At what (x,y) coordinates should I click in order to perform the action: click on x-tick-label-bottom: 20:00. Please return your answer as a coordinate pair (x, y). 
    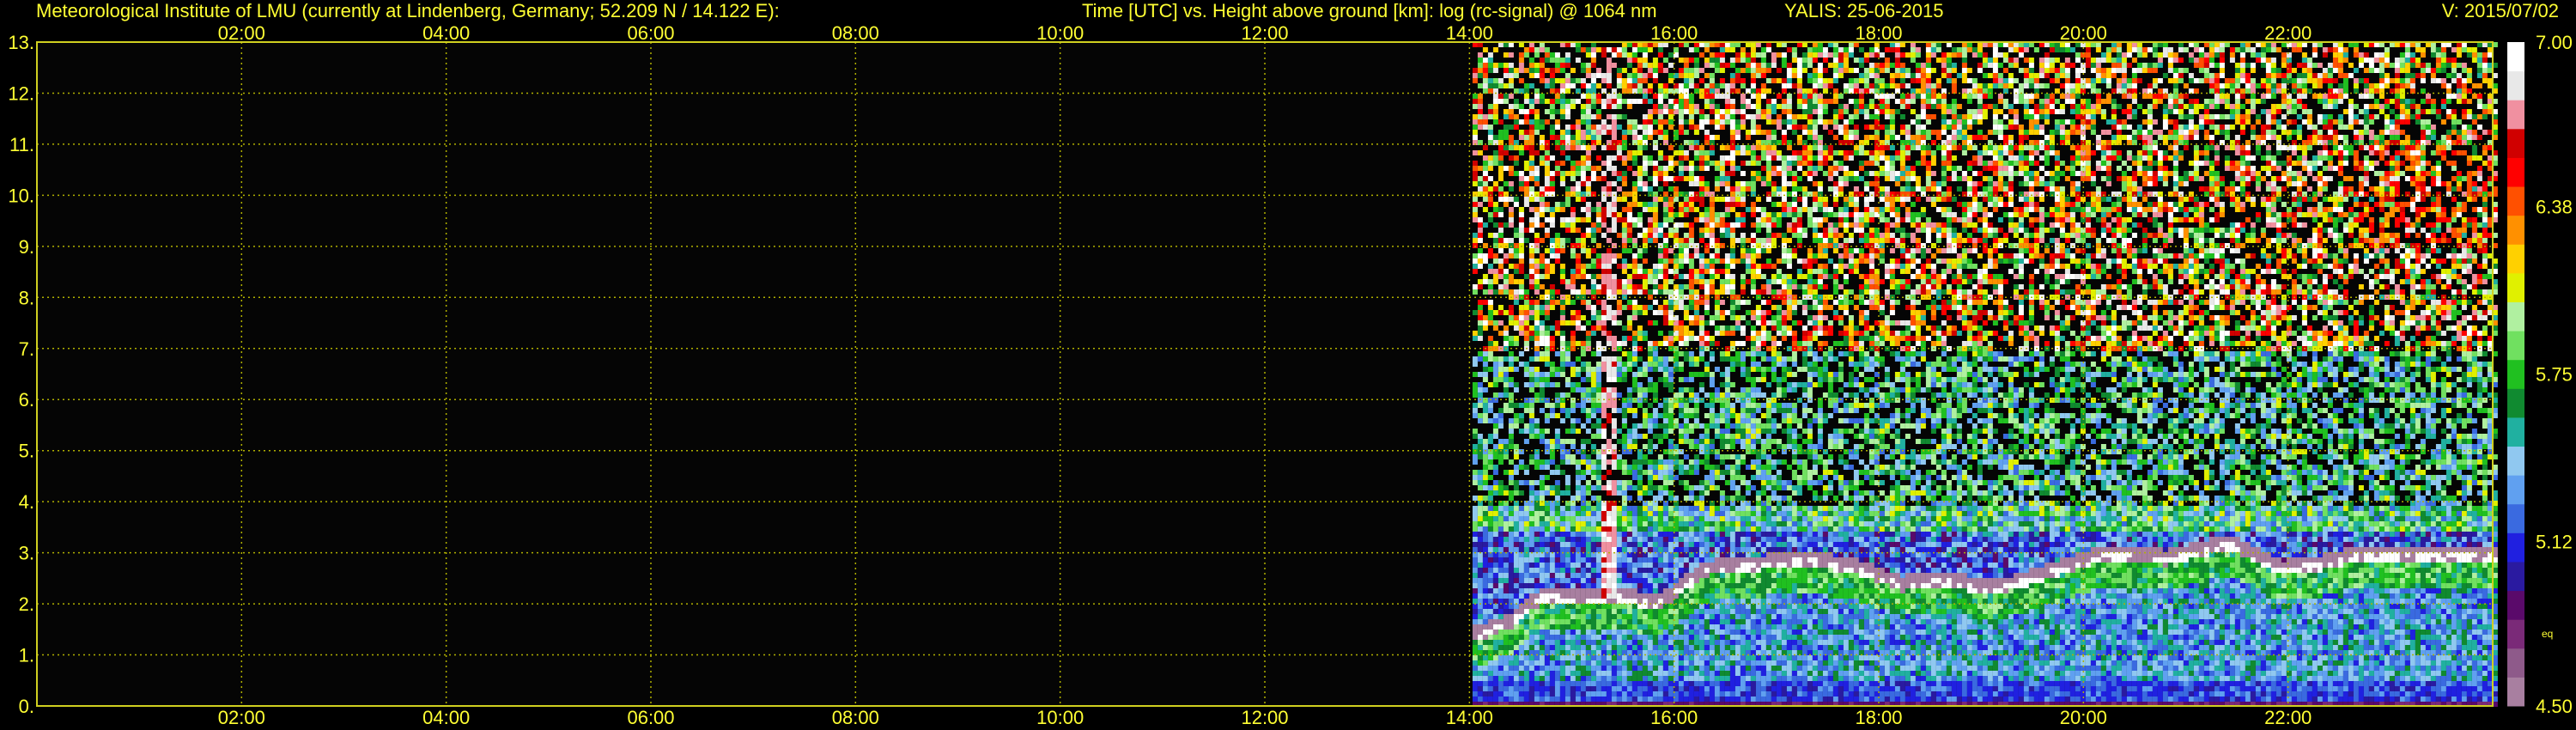
    Looking at the image, I should click on (2083, 717).